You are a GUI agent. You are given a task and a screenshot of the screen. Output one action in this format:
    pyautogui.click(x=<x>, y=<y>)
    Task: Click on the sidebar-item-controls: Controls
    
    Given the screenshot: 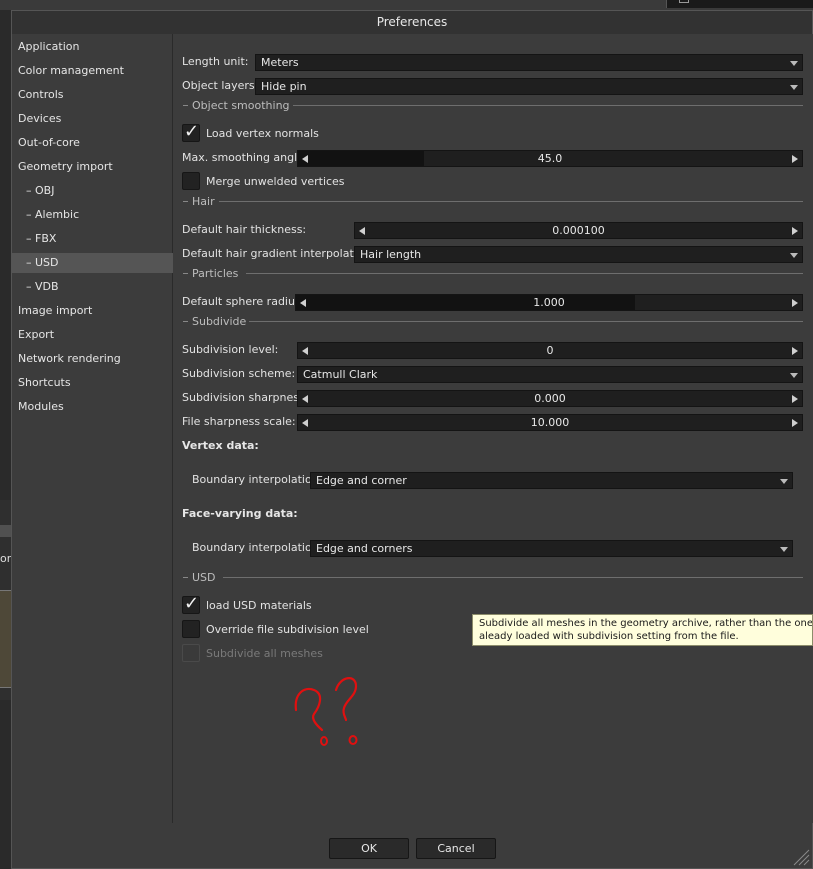 What is the action you would take?
    pyautogui.click(x=92, y=95)
    